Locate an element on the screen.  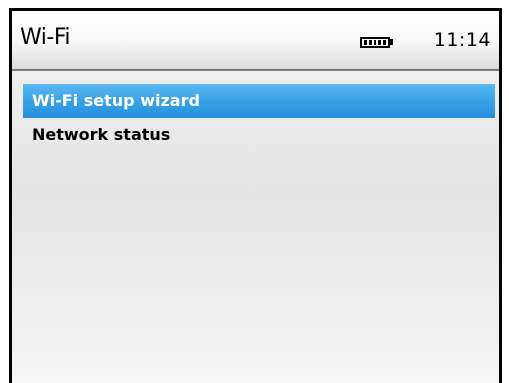
menu-item-network-status: Network status is located at coordinates (259, 135).